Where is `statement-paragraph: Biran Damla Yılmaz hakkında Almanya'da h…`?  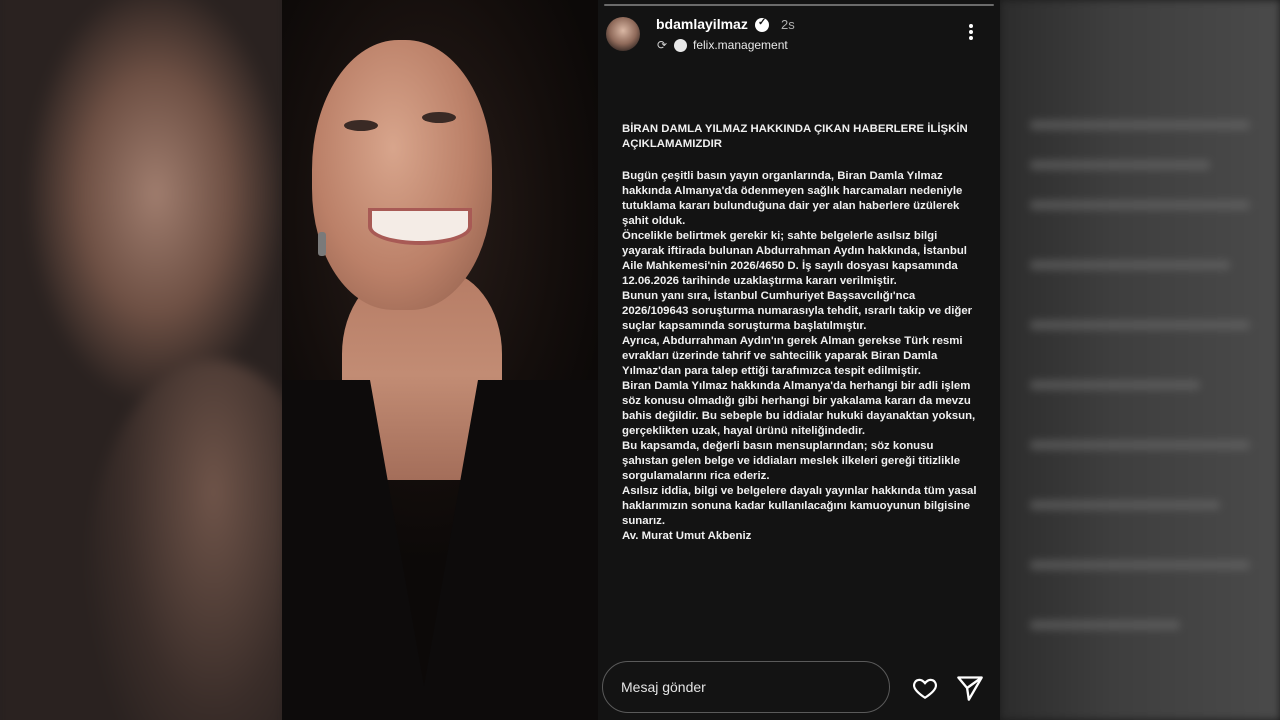
statement-paragraph: Biran Damla Yılmaz hakkında Almanya'da h… is located at coordinates (799, 408).